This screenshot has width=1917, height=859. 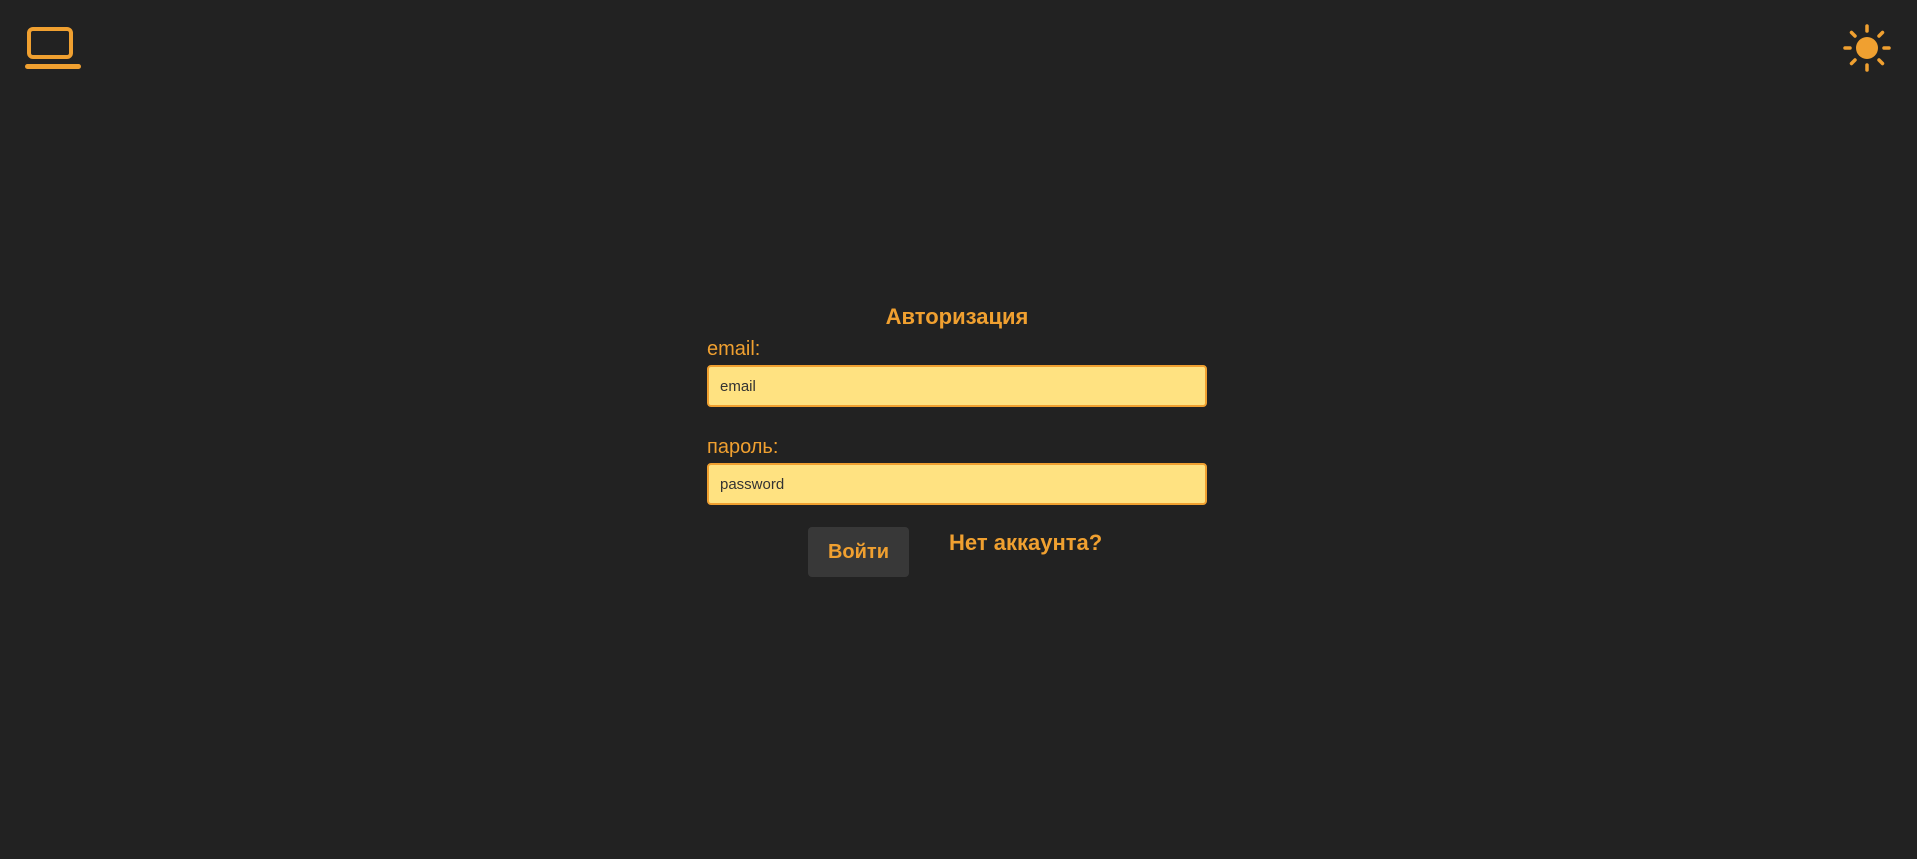 What do you see at coordinates (1867, 48) in the screenshot?
I see `sun-icon` at bounding box center [1867, 48].